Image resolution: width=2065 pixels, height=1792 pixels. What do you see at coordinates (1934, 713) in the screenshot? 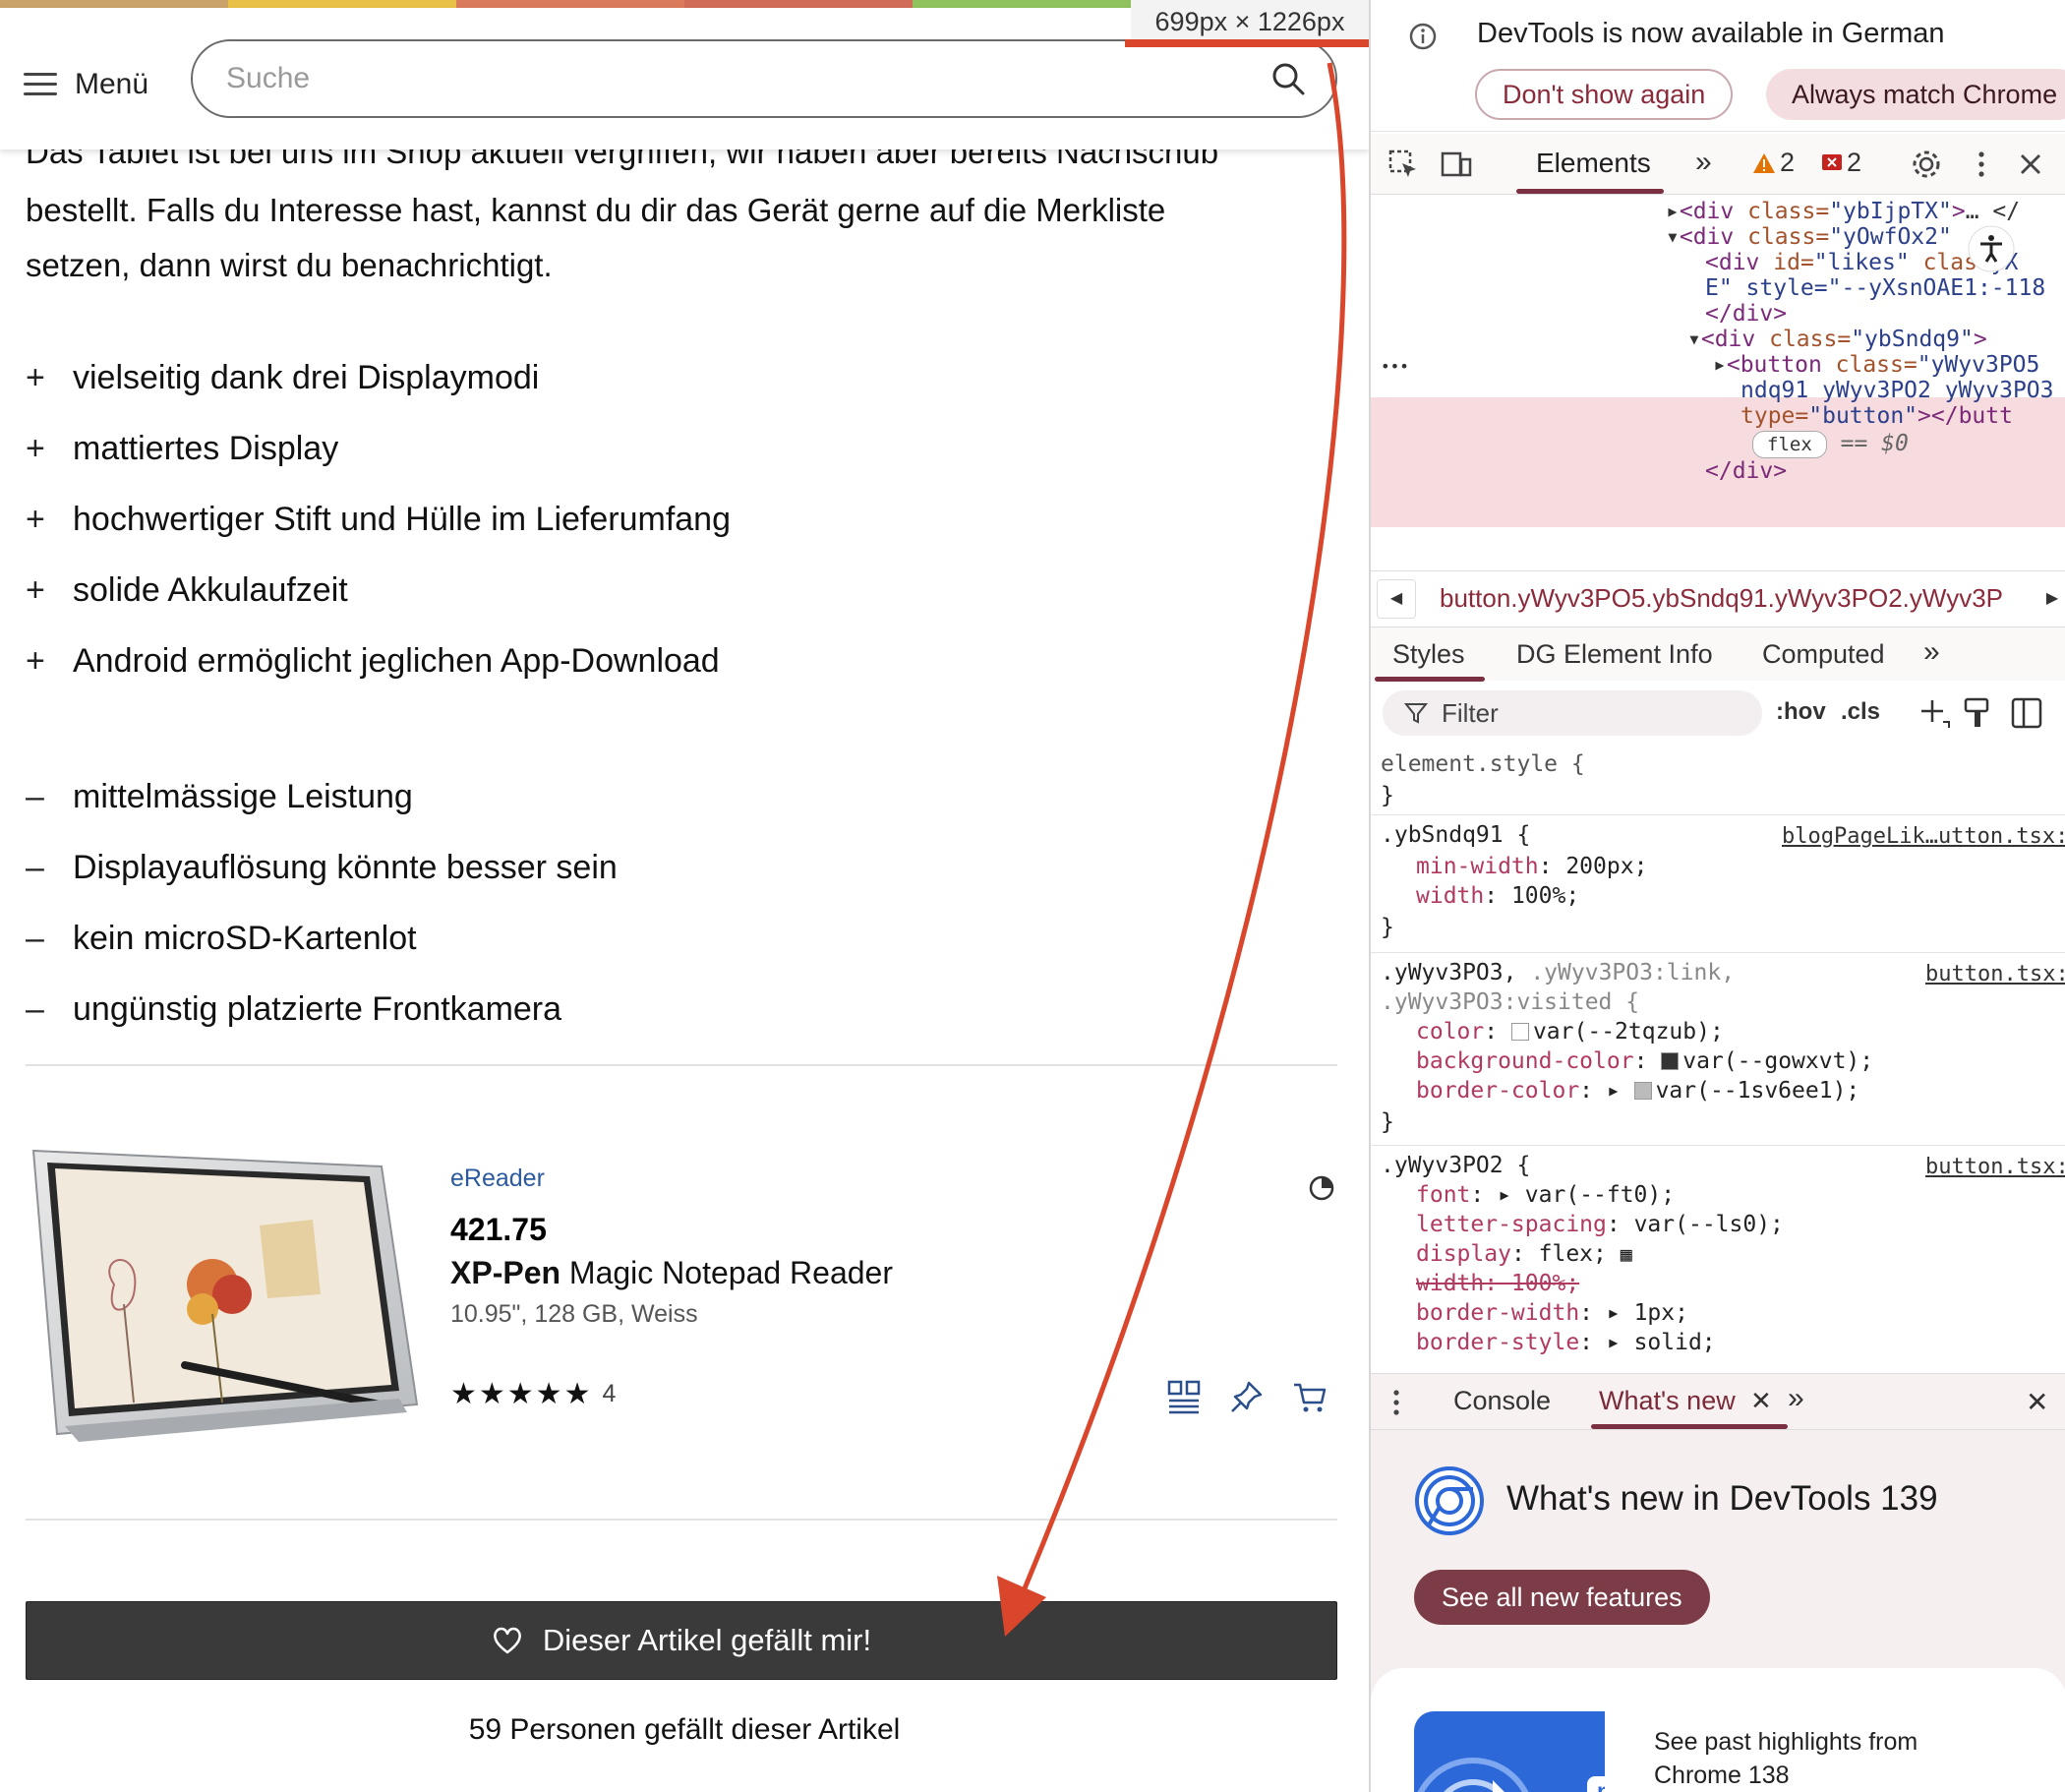
I see `add-rule-icon` at bounding box center [1934, 713].